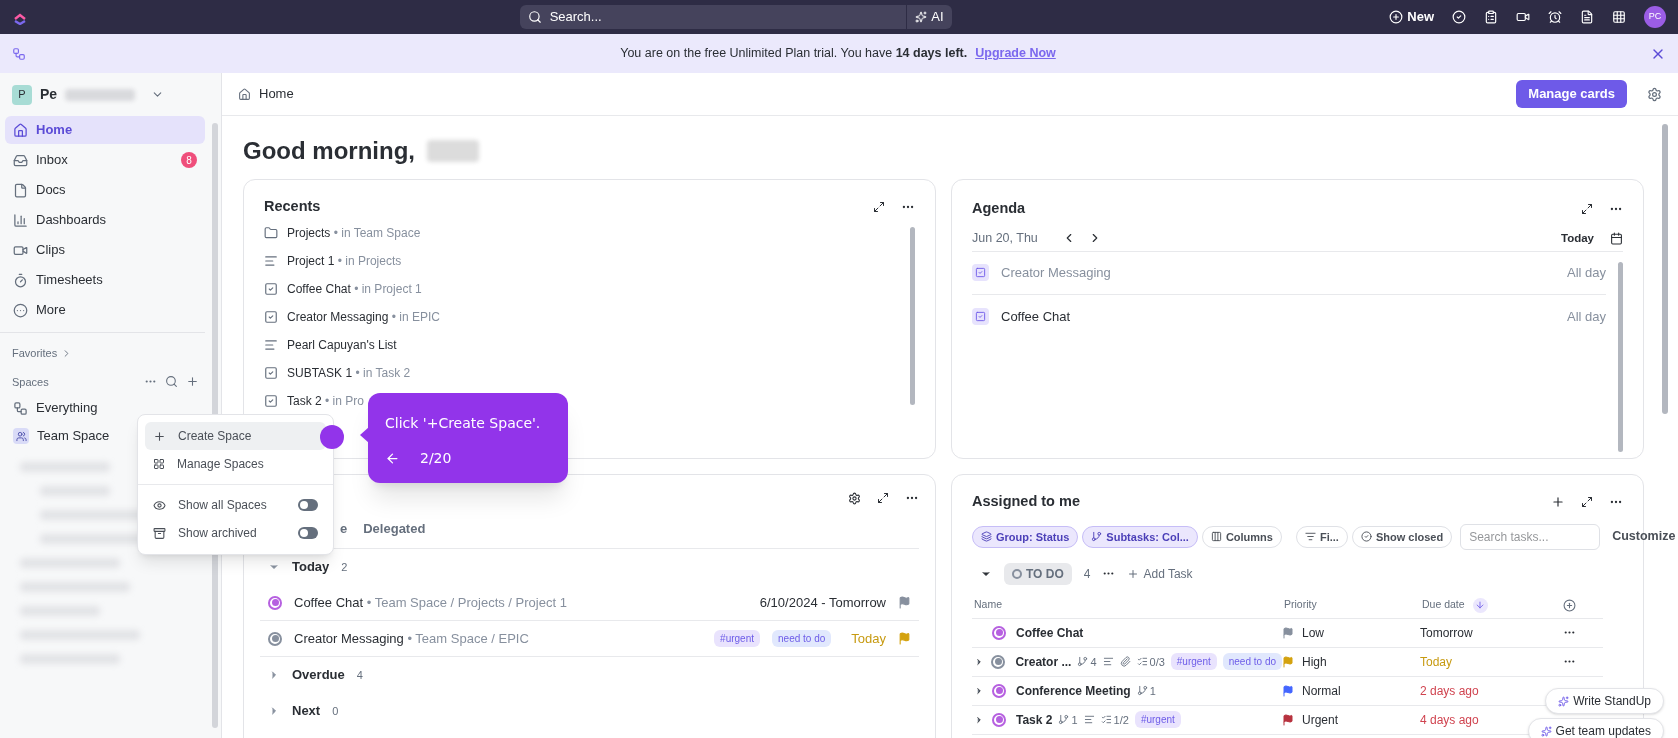 This screenshot has height=738, width=1678. I want to click on card-title: Recents, so click(293, 206).